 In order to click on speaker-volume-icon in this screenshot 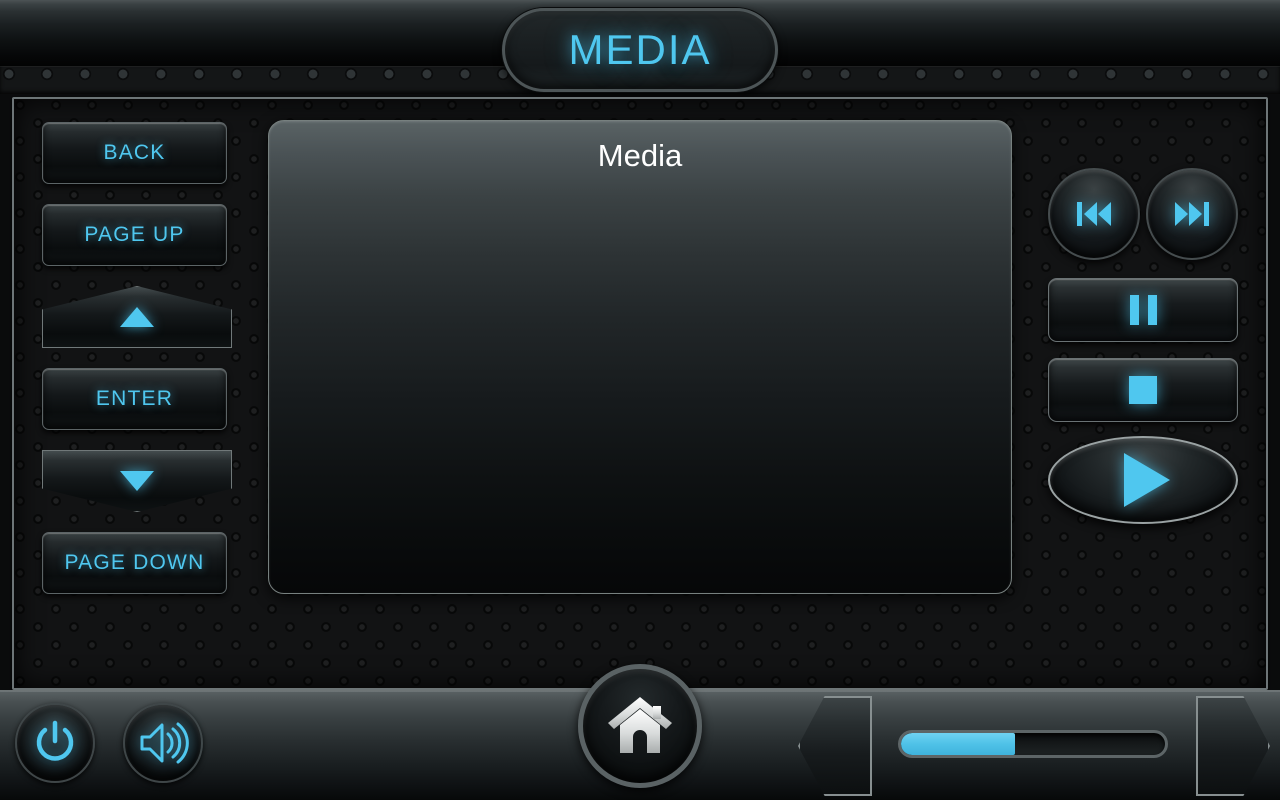, I will do `click(164, 743)`.